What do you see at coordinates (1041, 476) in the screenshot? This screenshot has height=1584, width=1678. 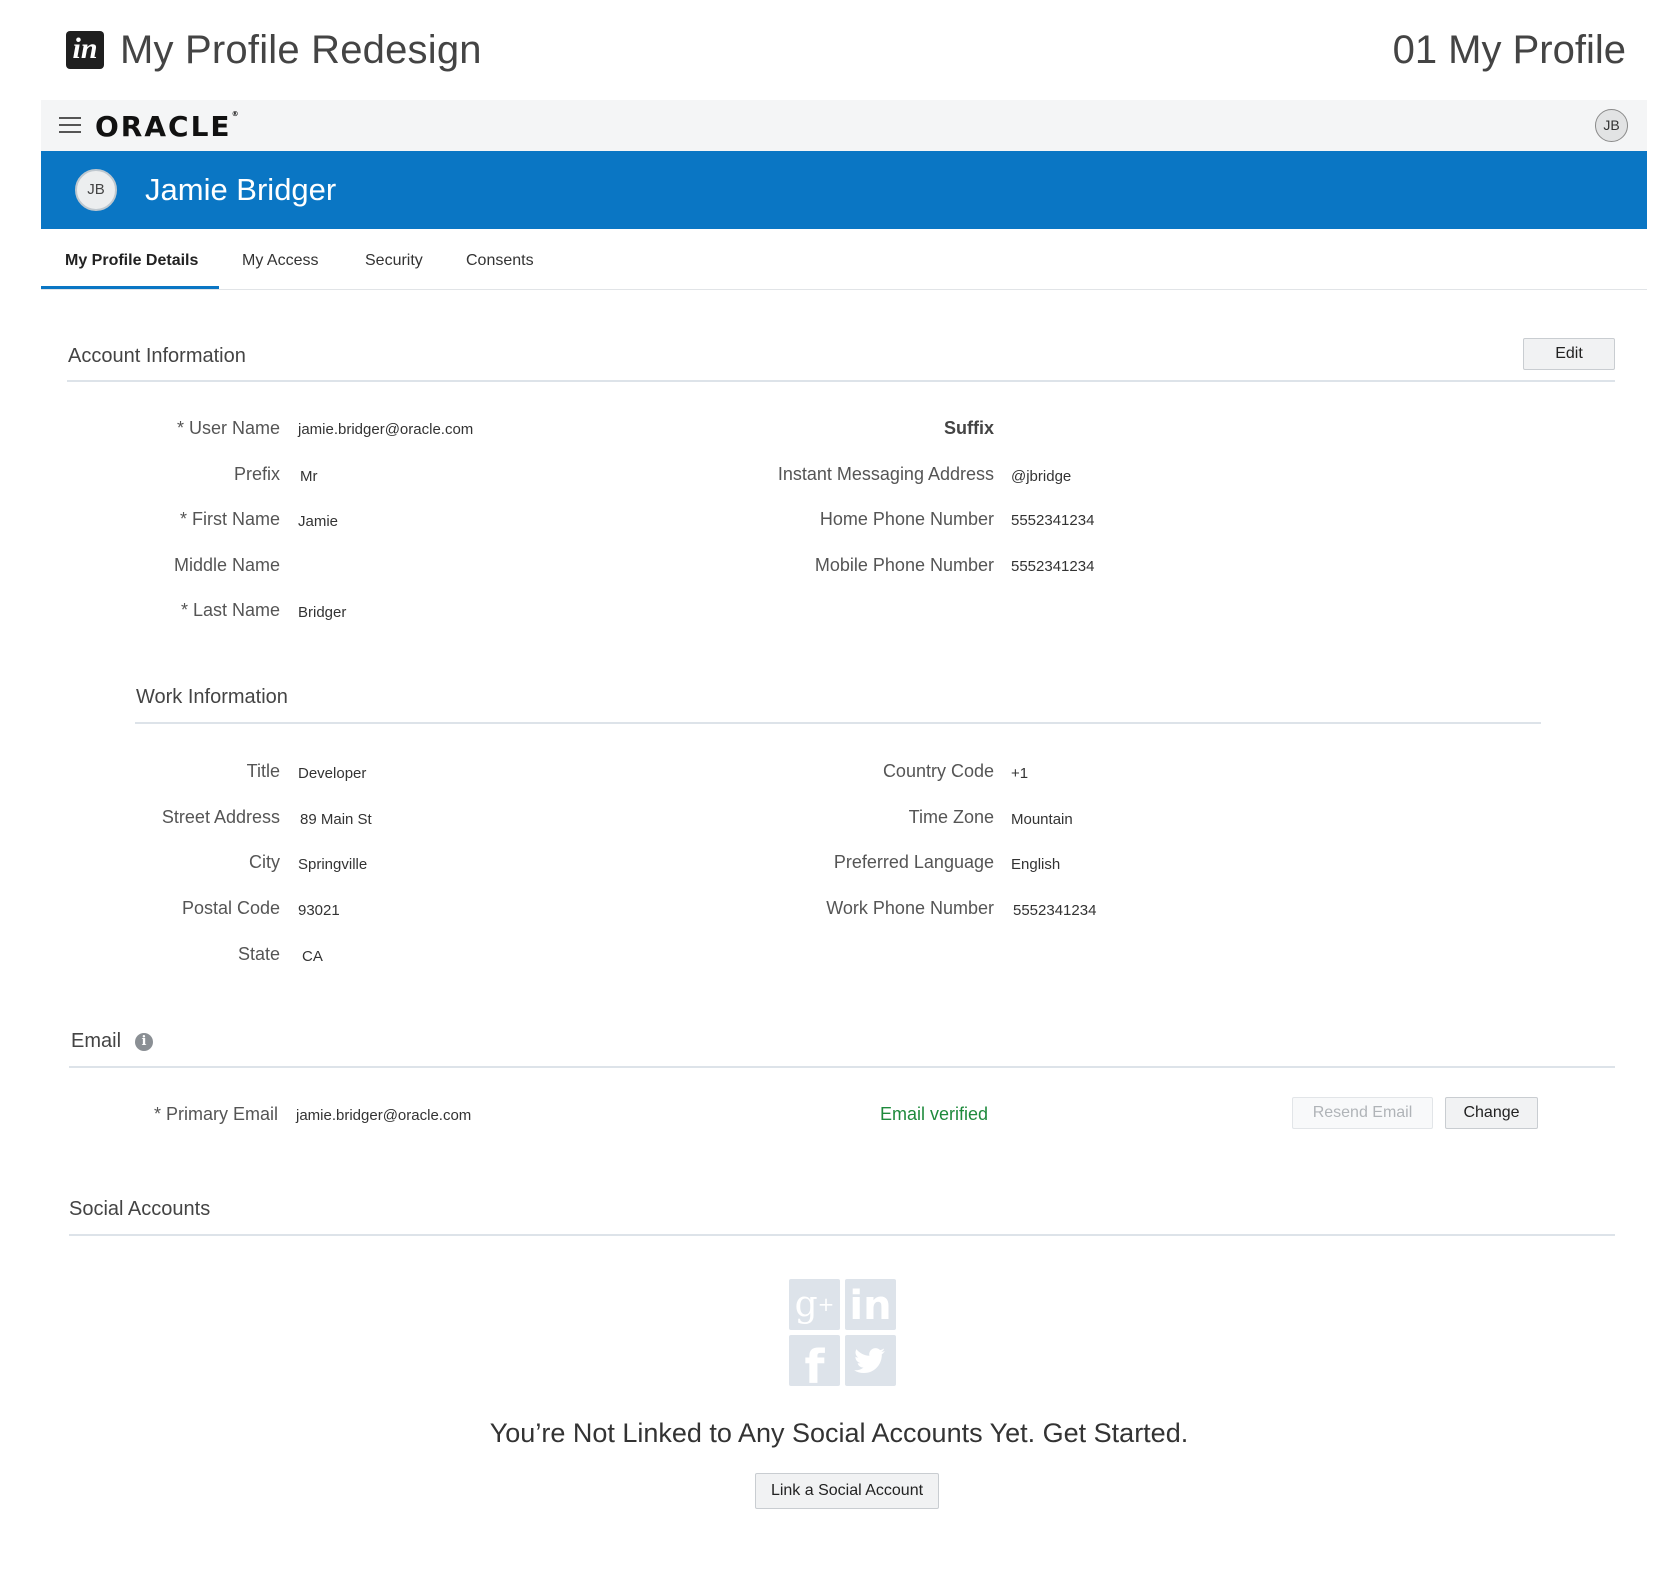 I see `im-address-value: @jbridge` at bounding box center [1041, 476].